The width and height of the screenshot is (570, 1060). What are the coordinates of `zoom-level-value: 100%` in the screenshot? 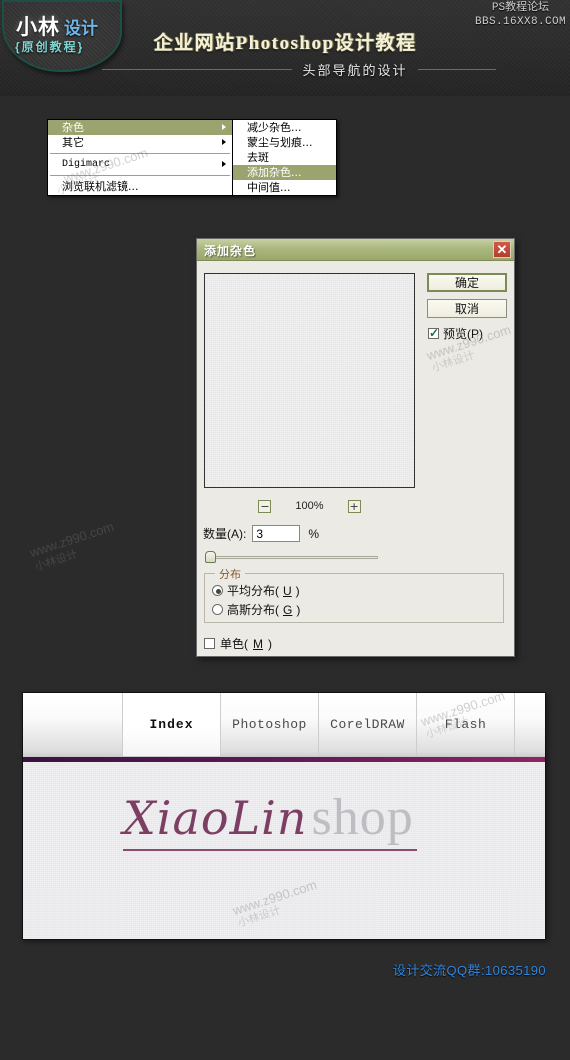 It's located at (309, 506).